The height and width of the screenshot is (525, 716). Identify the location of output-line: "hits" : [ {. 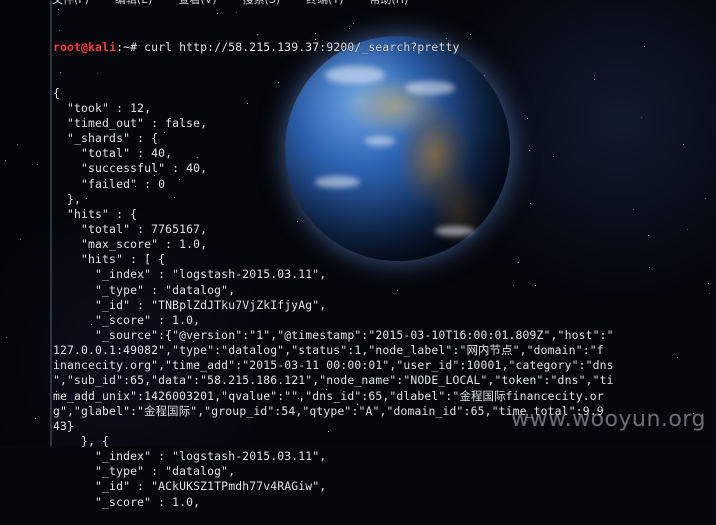
(109, 259).